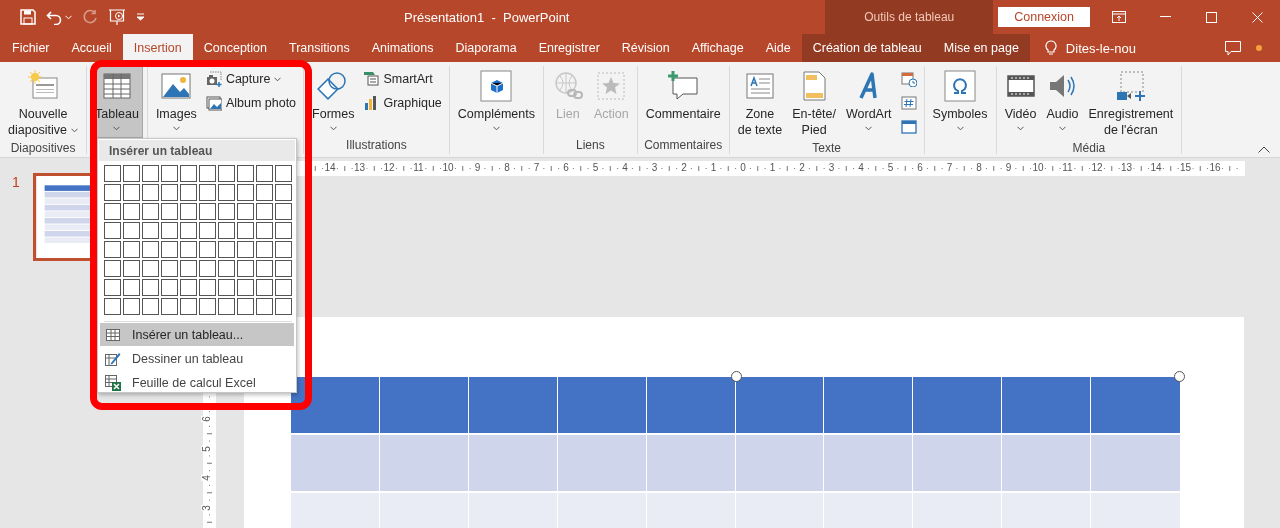 Image resolution: width=1280 pixels, height=528 pixels. What do you see at coordinates (683, 102) in the screenshot?
I see `add-comment-button: Commentaire` at bounding box center [683, 102].